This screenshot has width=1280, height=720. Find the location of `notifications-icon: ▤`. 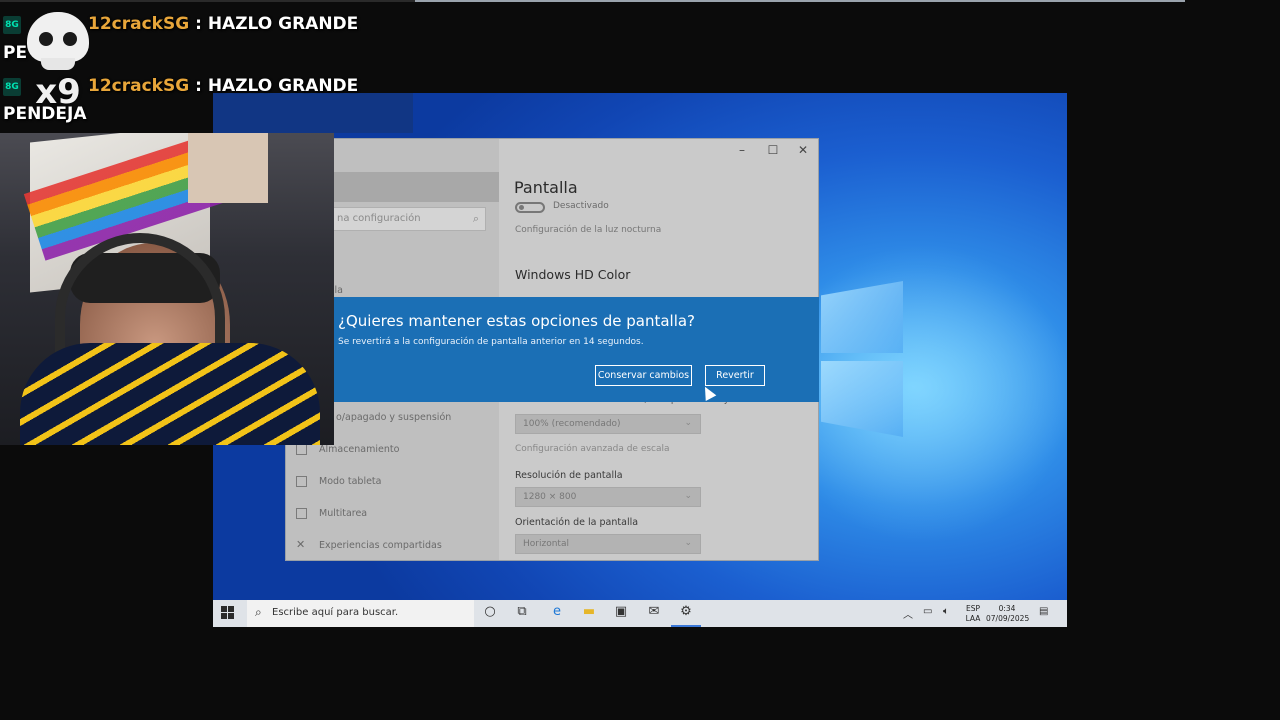

notifications-icon: ▤ is located at coordinates (1043, 611).